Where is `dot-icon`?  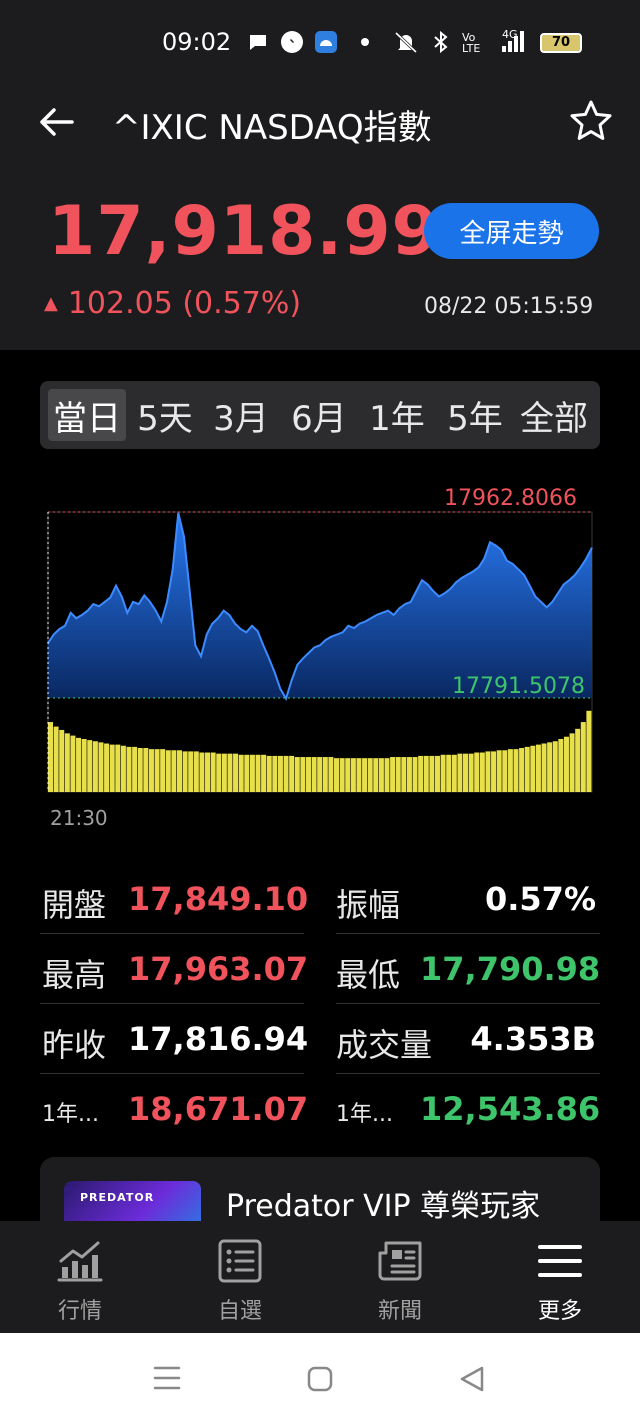
dot-icon is located at coordinates (365, 42).